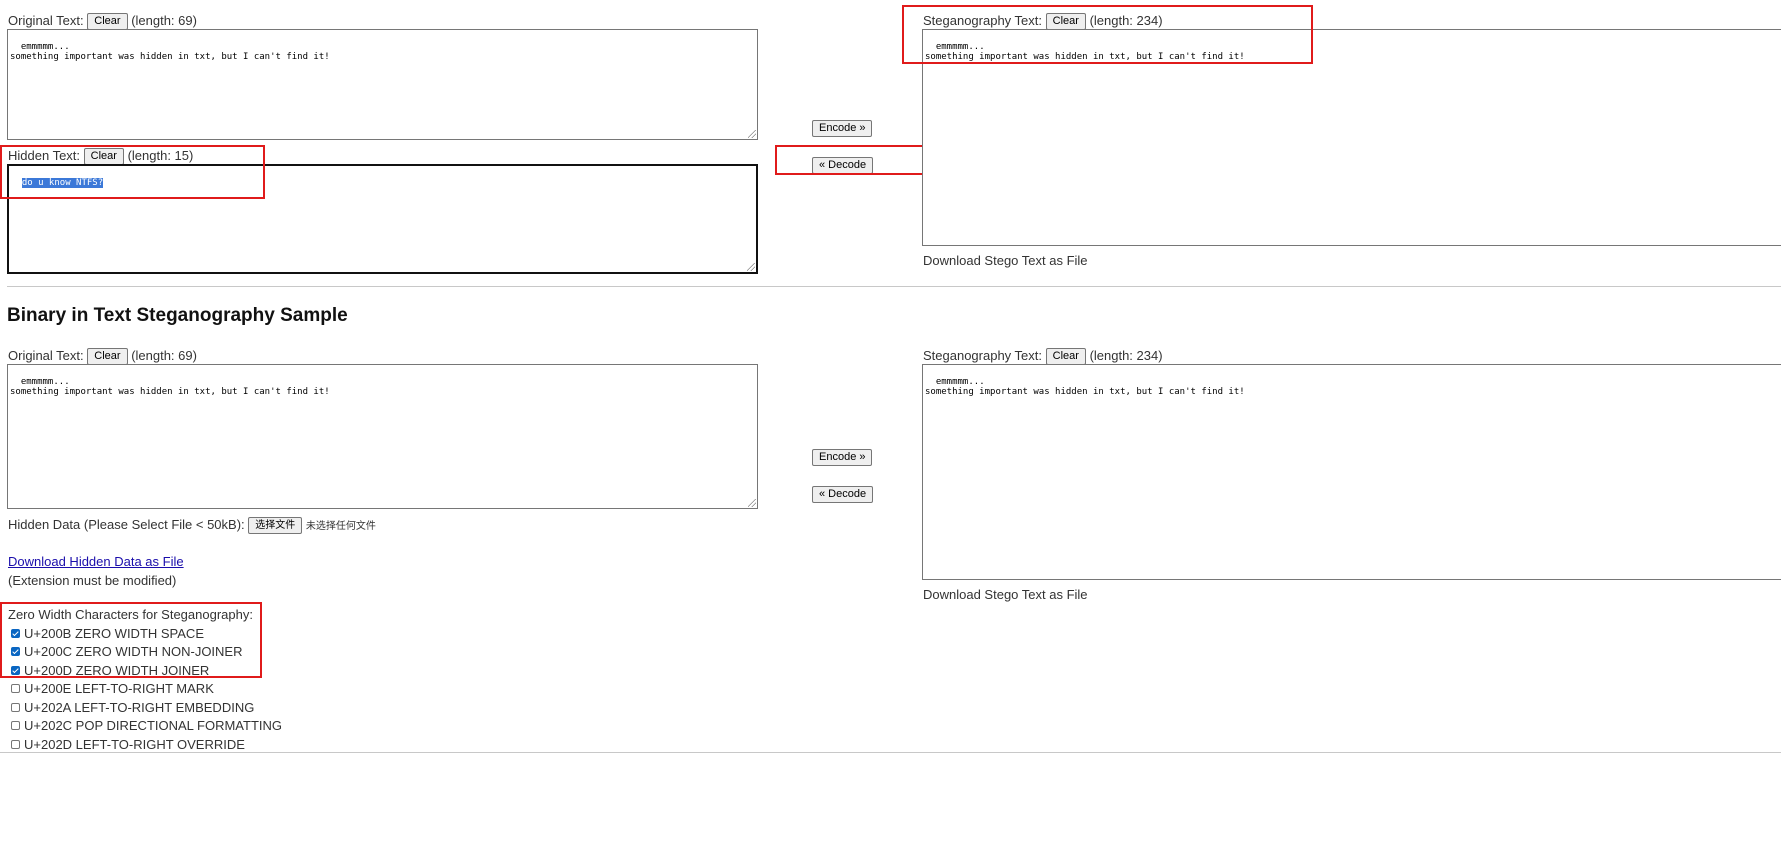  I want to click on hidden-text-label: Hidden Text:, so click(44, 155).